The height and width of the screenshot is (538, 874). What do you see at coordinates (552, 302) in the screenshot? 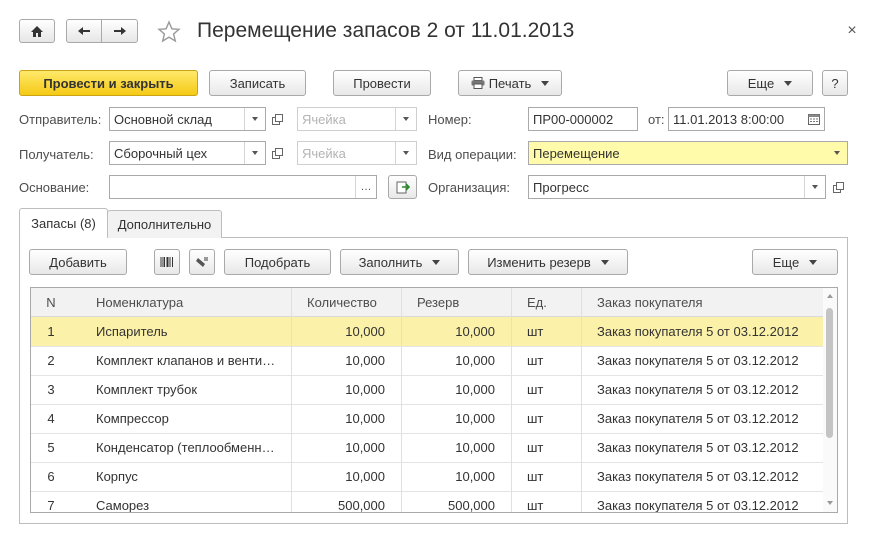
I see `column-header: Ед.` at bounding box center [552, 302].